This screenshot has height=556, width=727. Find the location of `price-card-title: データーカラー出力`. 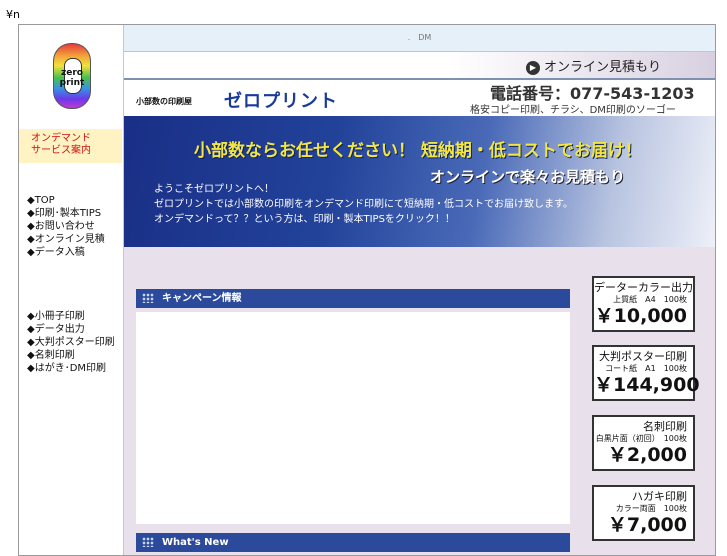

price-card-title: データーカラー出力 is located at coordinates (643, 287).